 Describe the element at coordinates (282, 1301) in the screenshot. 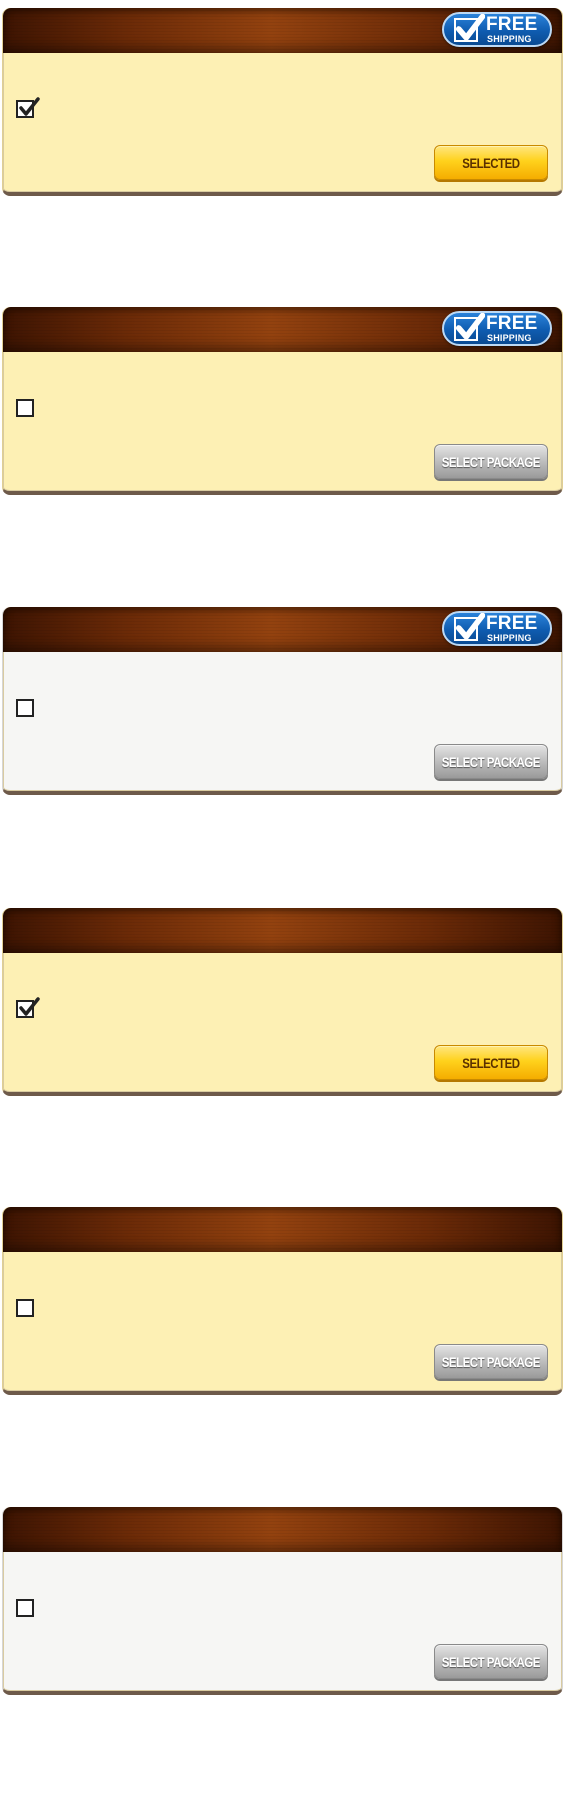

I see `package-card-5: SELECT PACKAGE` at that location.